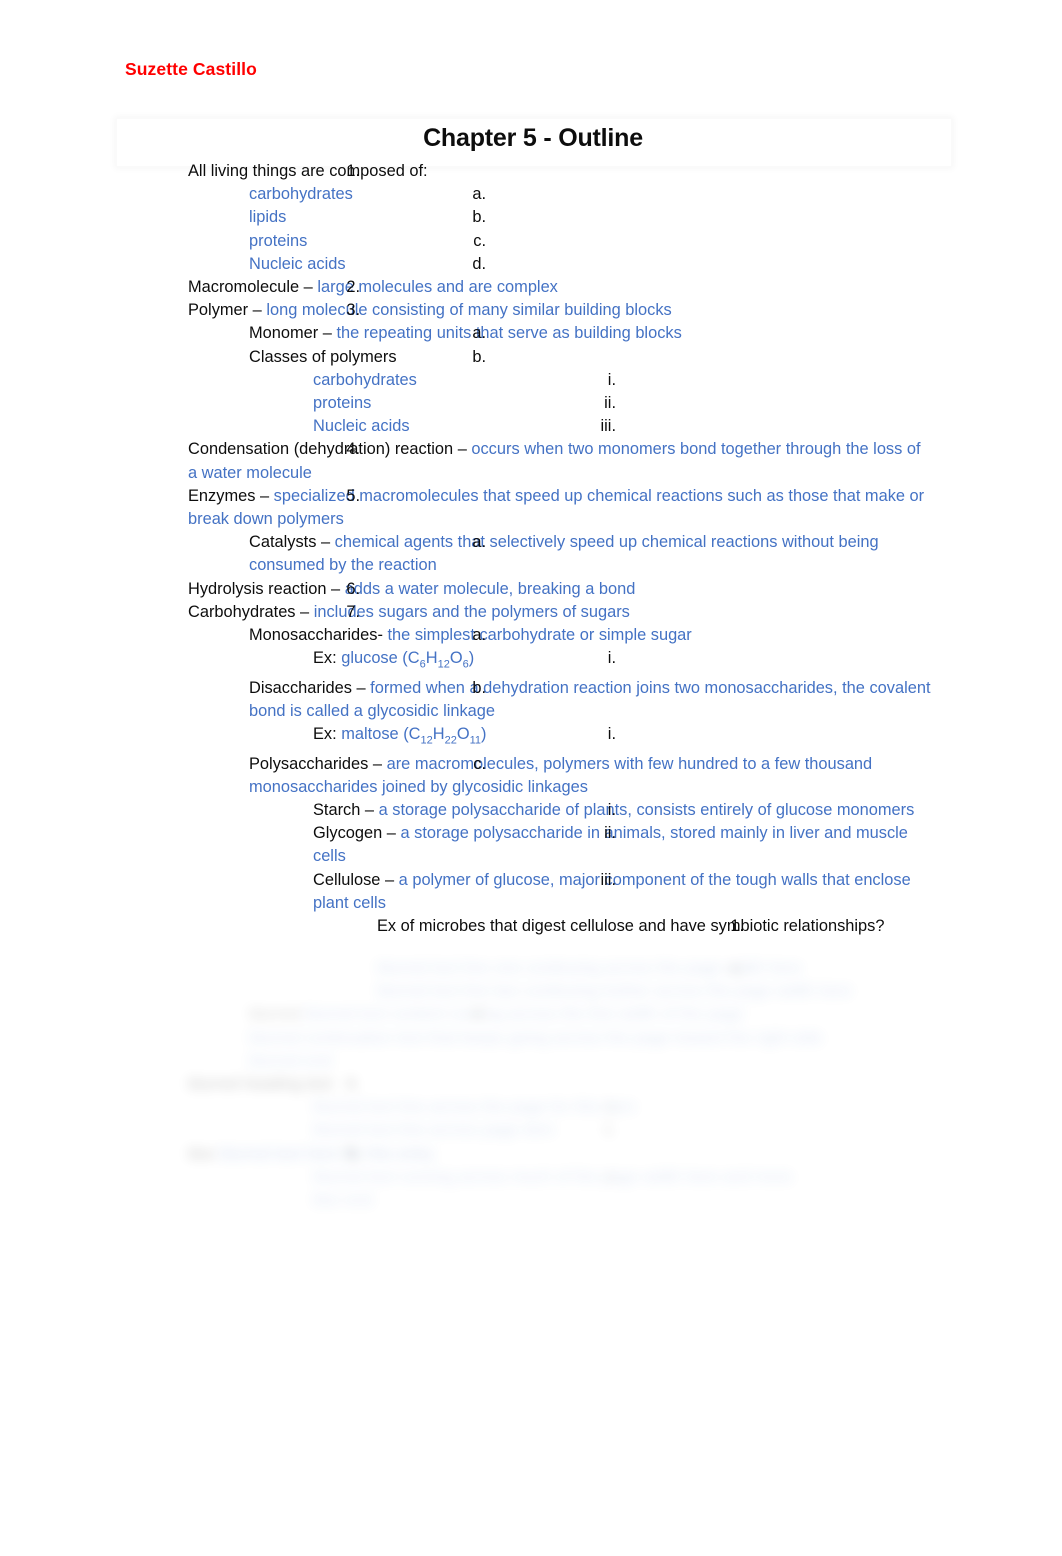  I want to click on formula-subscript: 11, so click(475, 740).